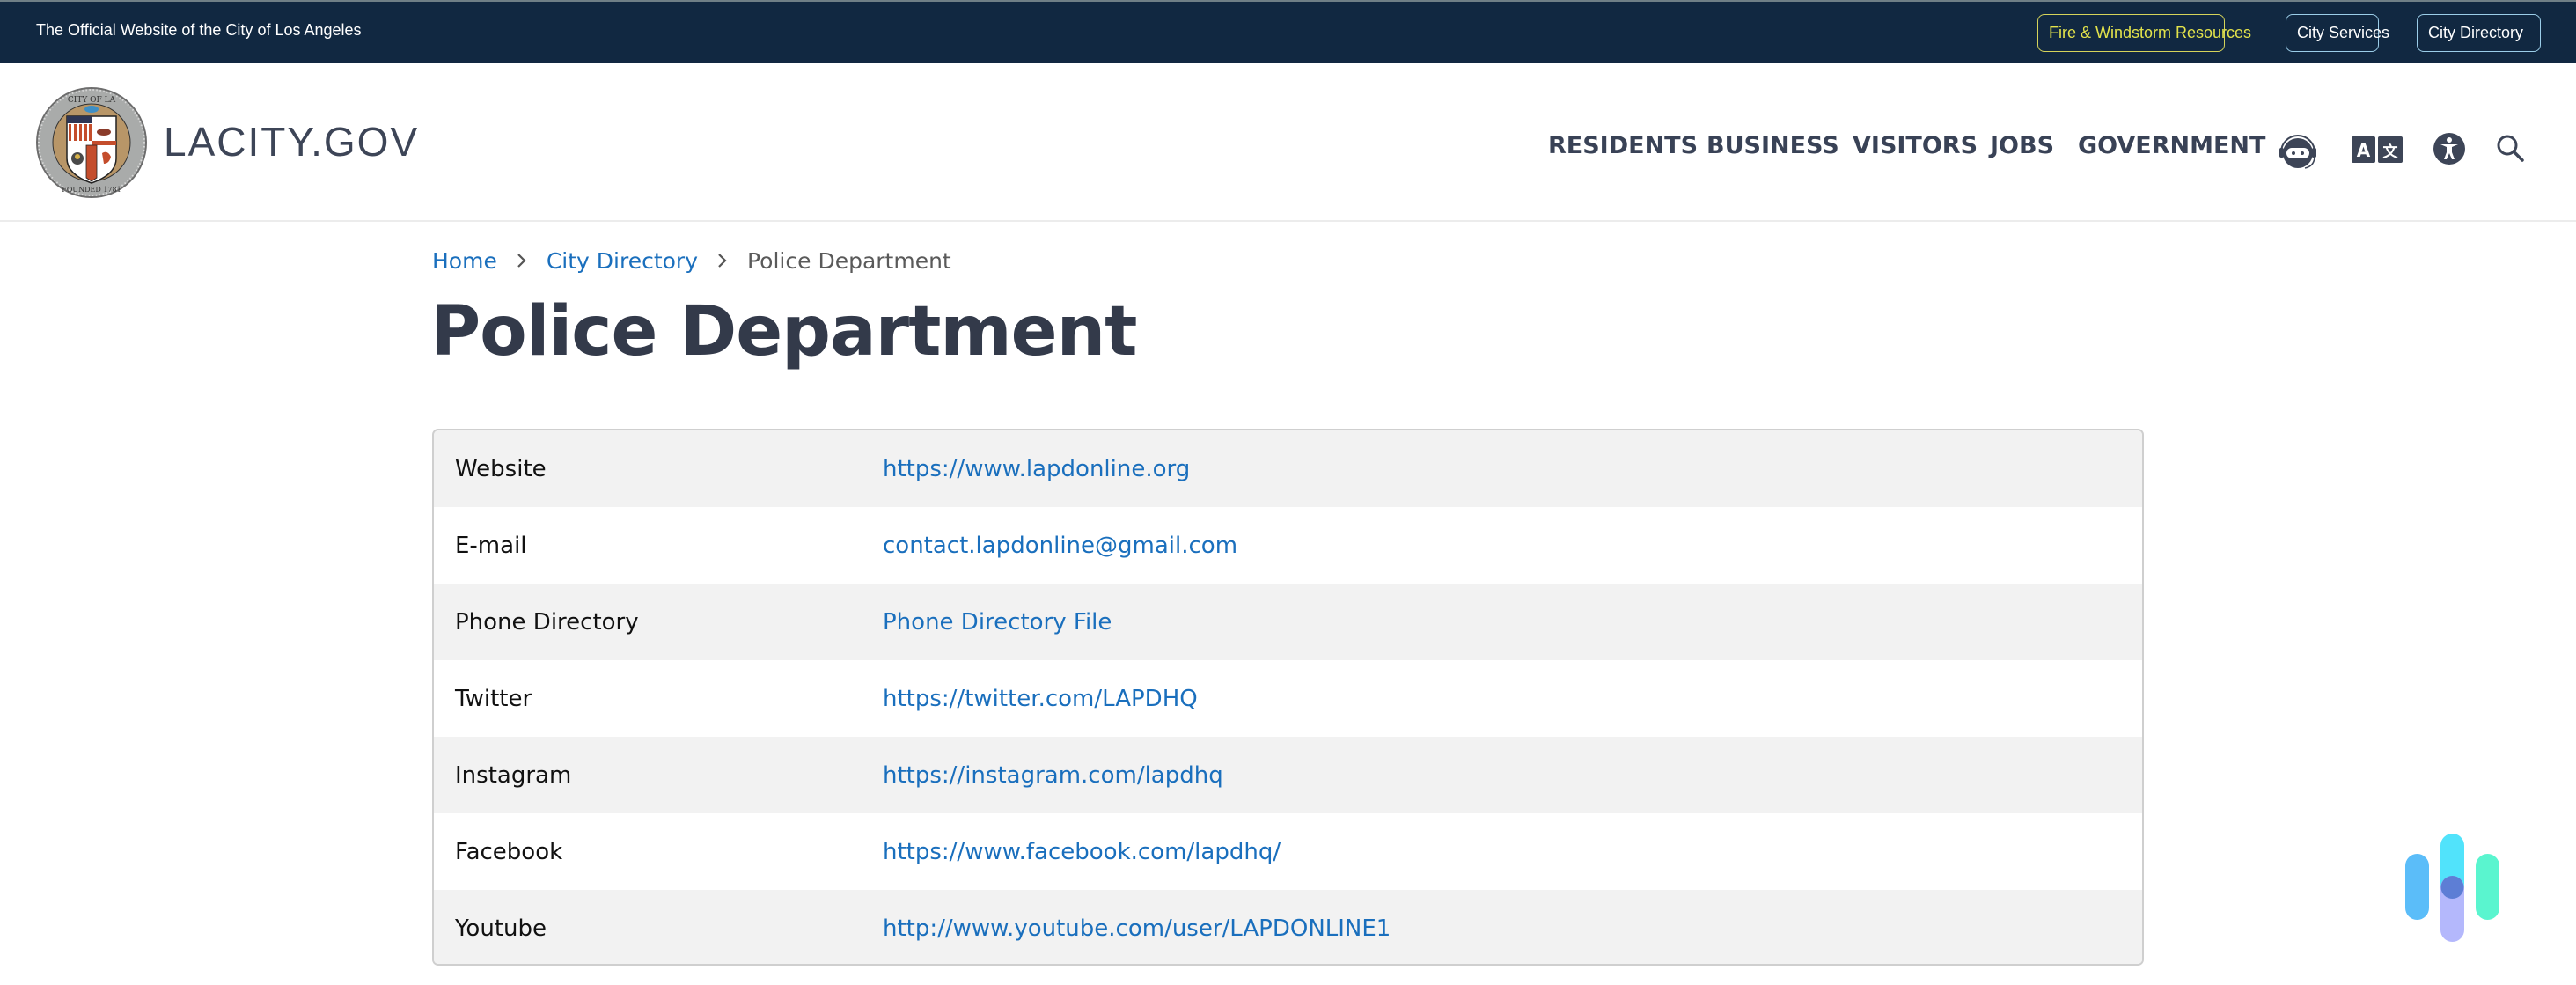 This screenshot has height=985, width=2576. I want to click on twitter-link: https://twitter.com/LAPDHQ, so click(1040, 699).